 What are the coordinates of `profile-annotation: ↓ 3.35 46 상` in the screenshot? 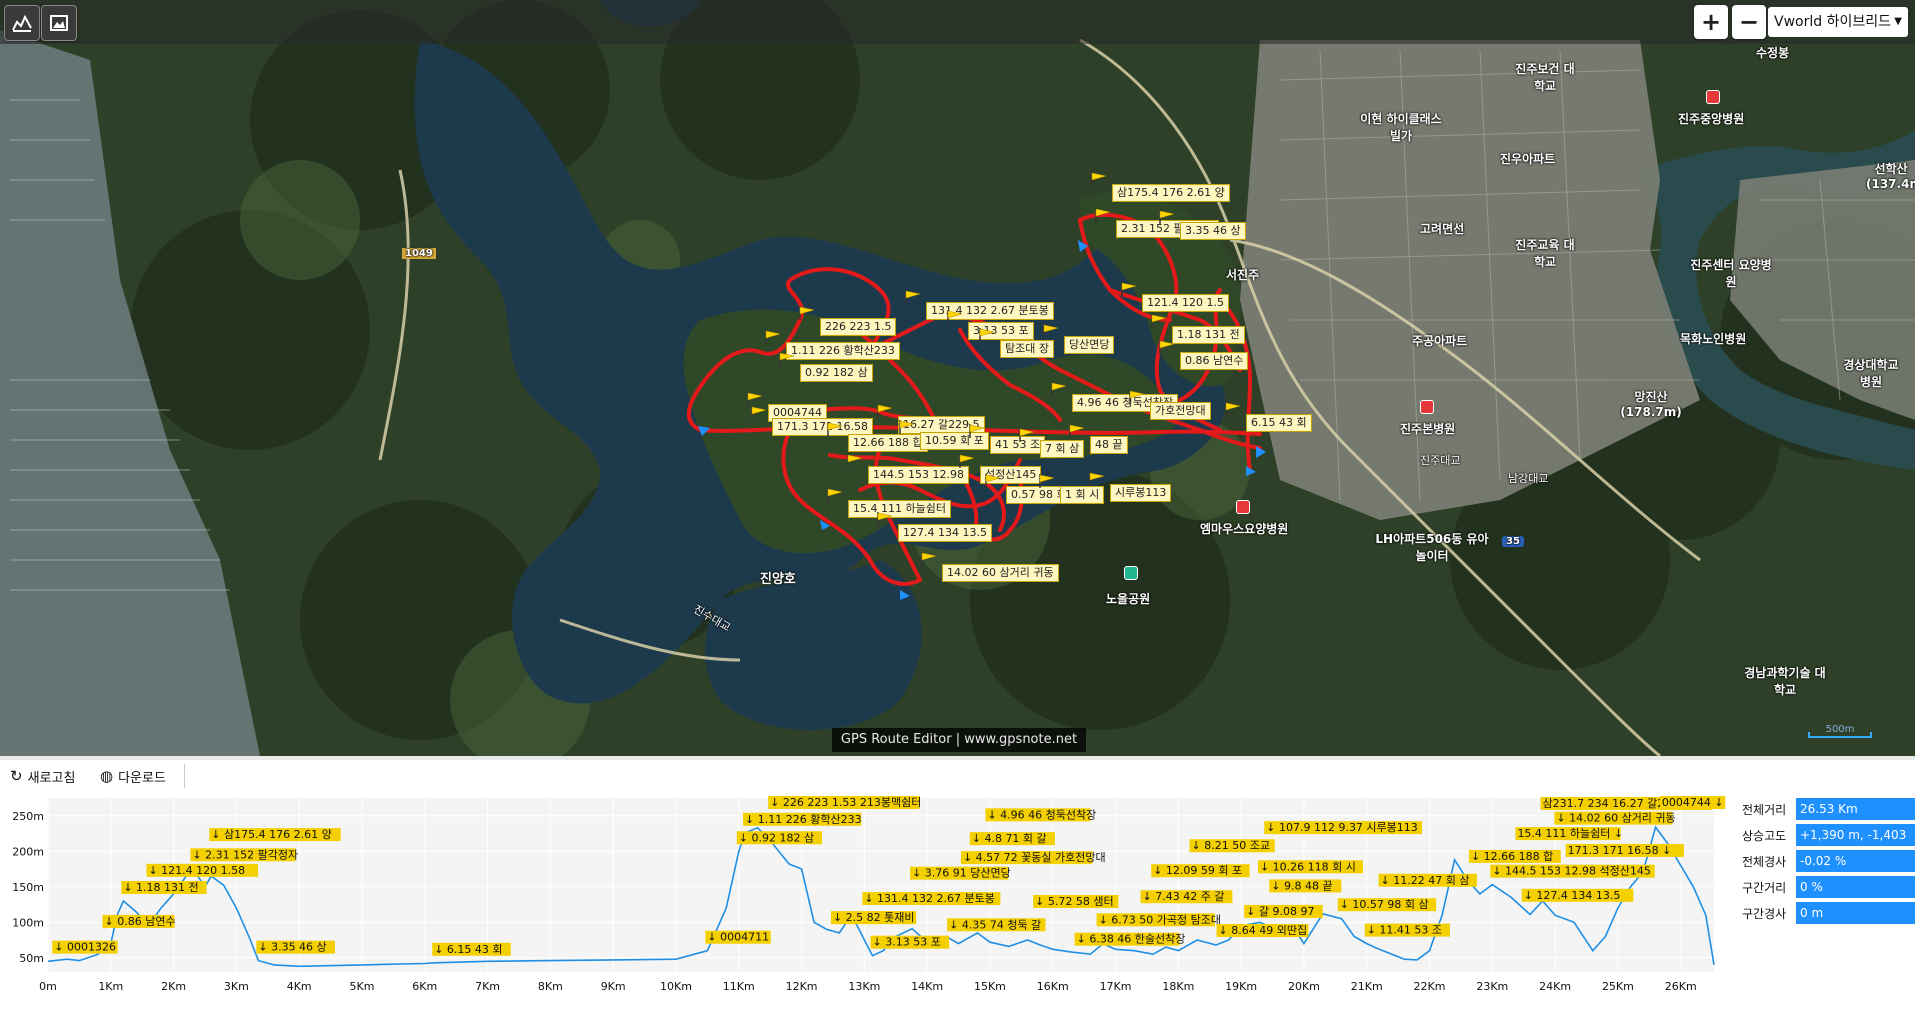 It's located at (295, 947).